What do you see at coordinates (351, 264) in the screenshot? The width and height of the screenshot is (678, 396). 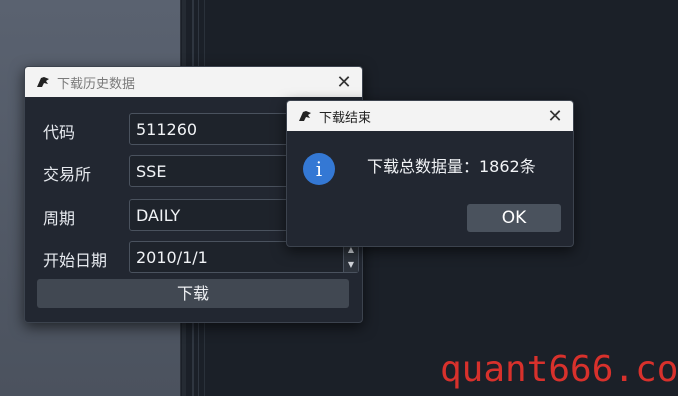 I see `spin-down-icon: ▼` at bounding box center [351, 264].